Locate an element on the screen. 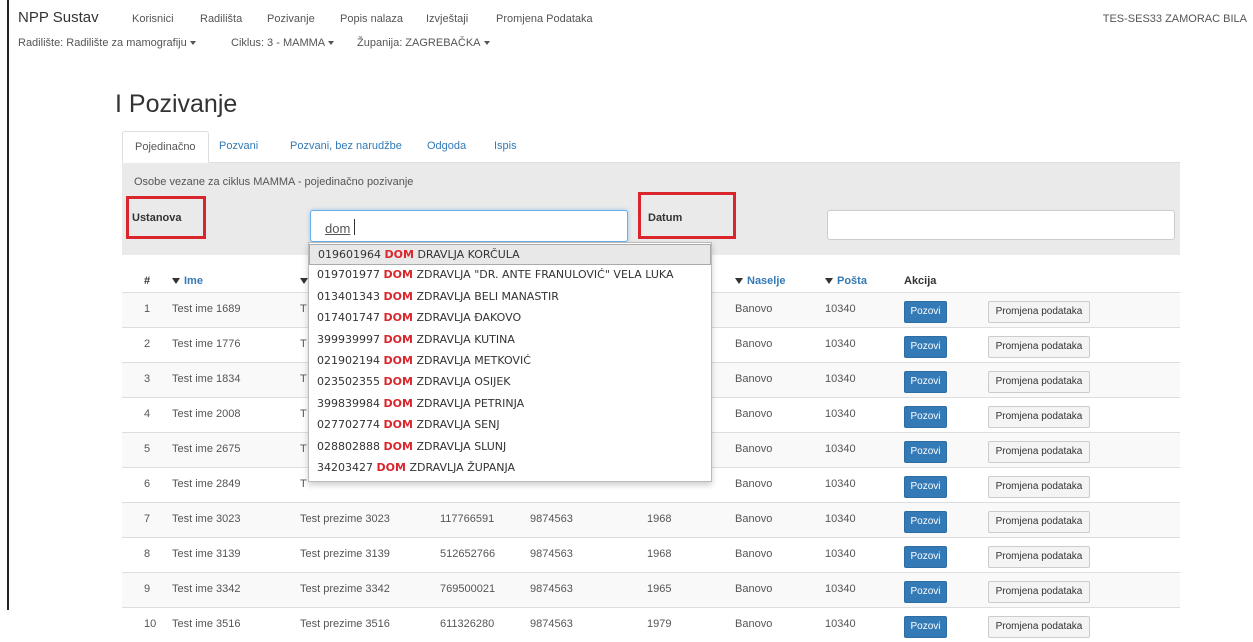 This screenshot has height=642, width=1253. ustanova-input: dom is located at coordinates (469, 226).